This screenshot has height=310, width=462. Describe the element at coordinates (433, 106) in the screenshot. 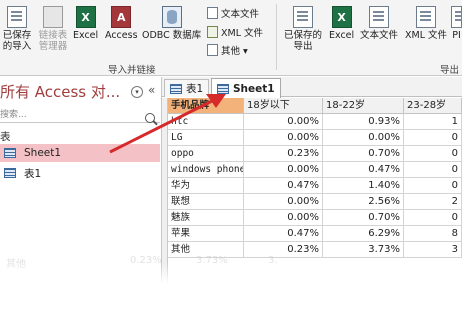

I see `column-header-23-28: 23-28岁` at that location.